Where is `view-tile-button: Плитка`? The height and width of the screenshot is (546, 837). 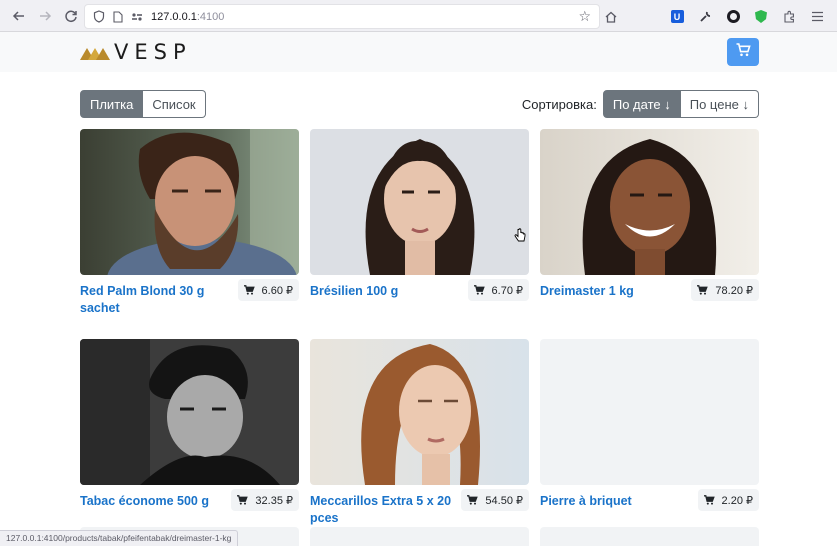 view-tile-button: Плитка is located at coordinates (112, 104).